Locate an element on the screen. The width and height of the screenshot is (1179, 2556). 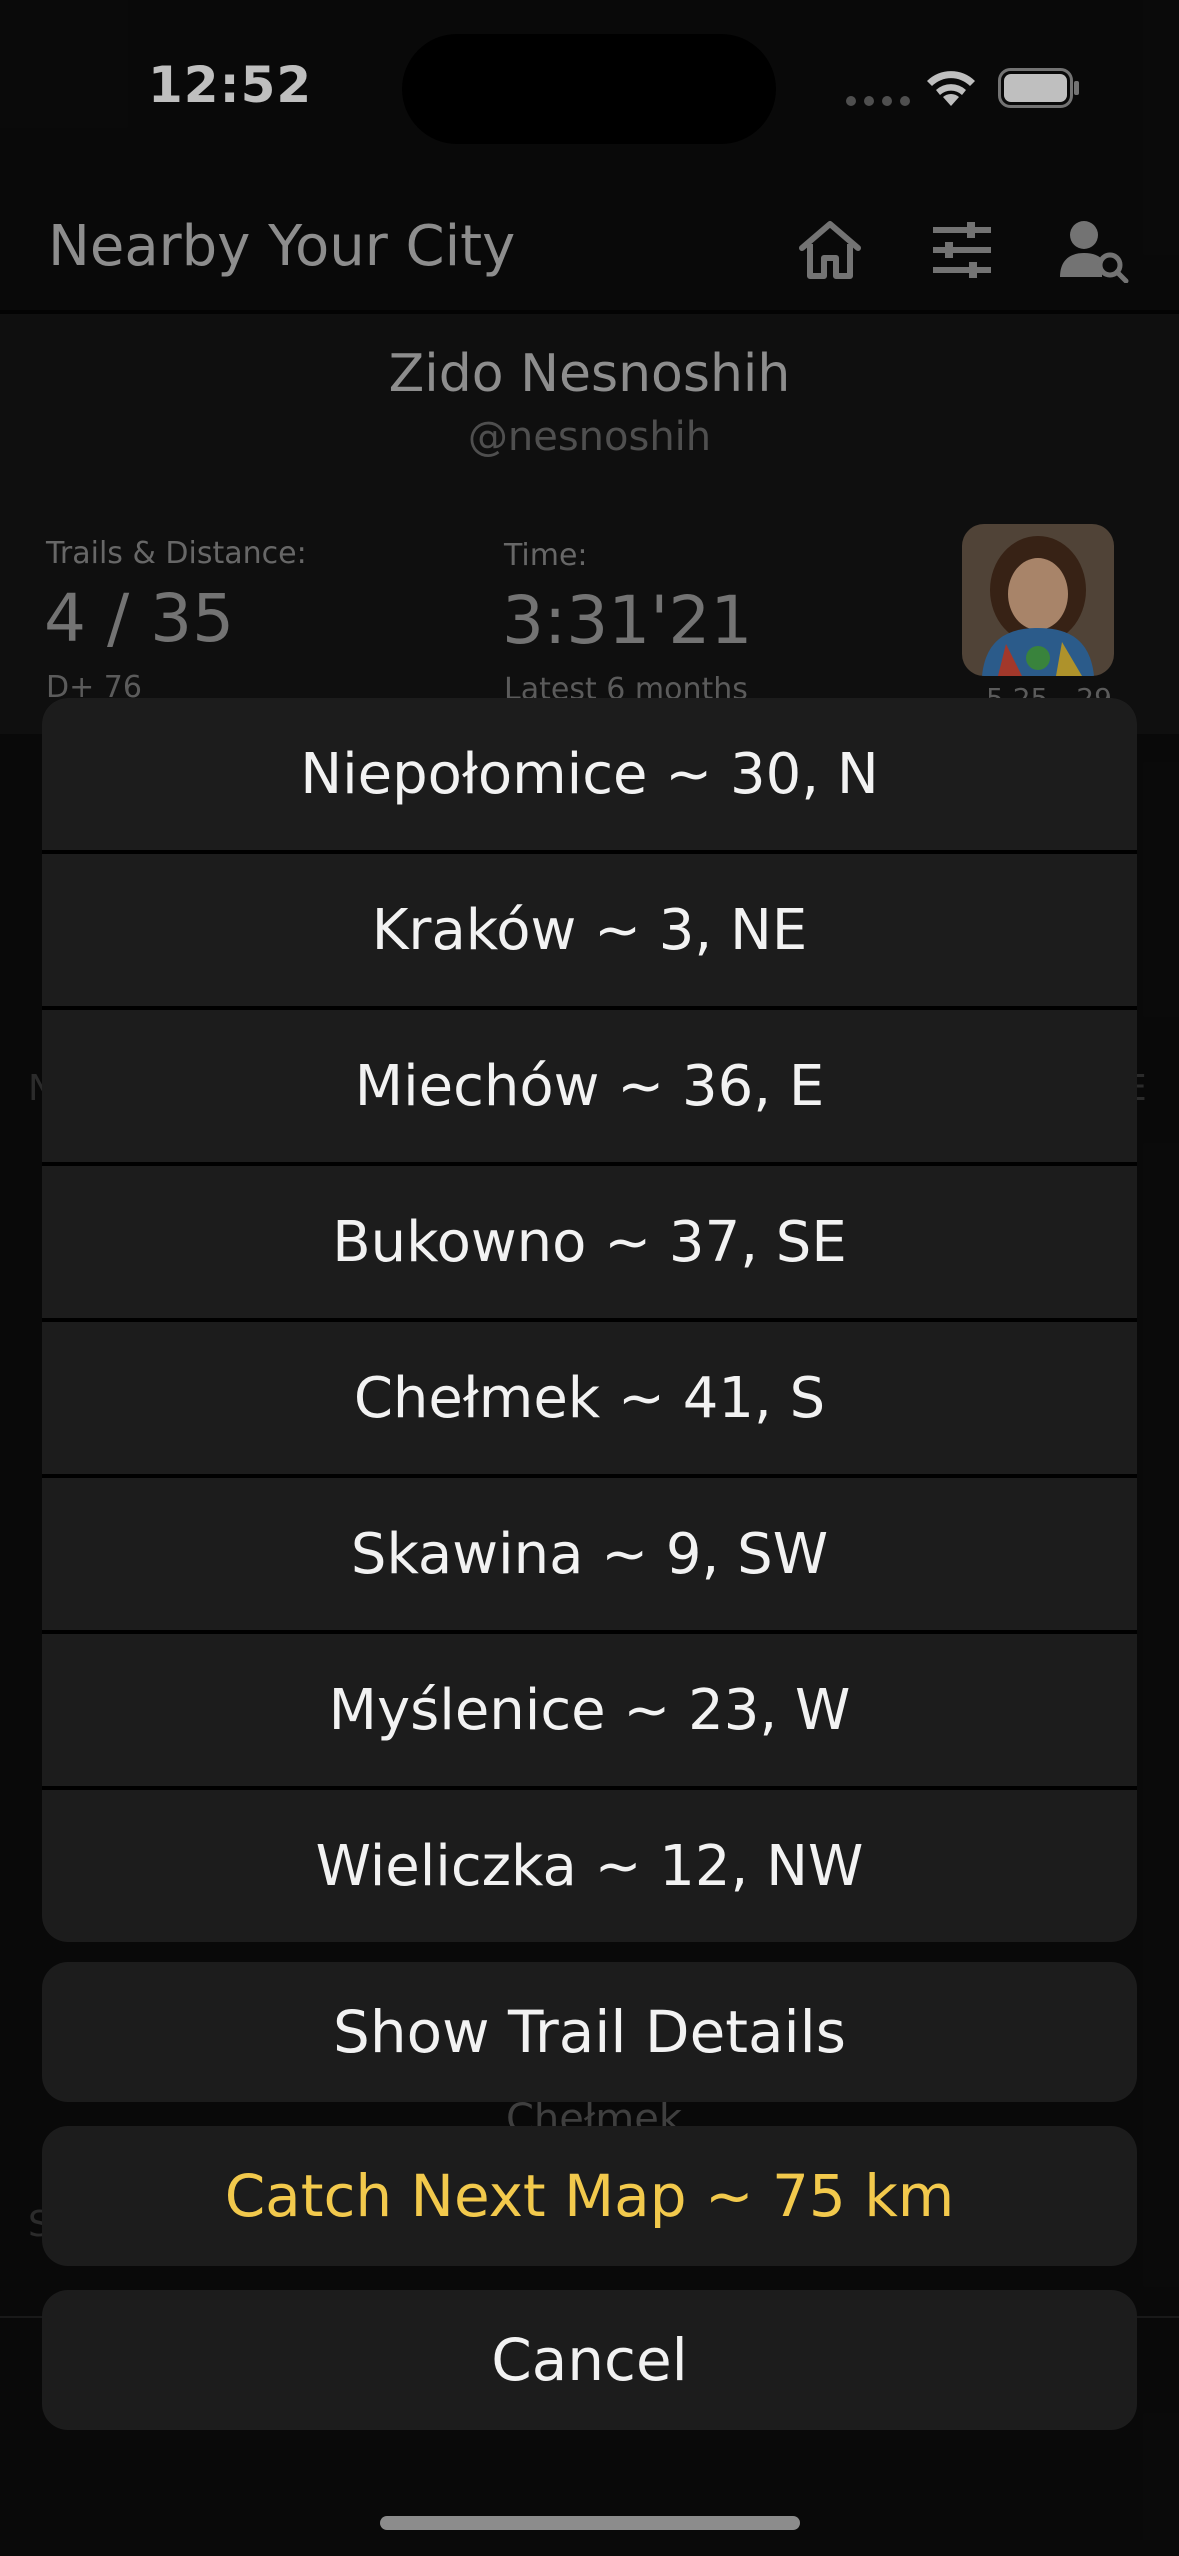
sheet-option-krakow: Kraków ~ 3, NE is located at coordinates (589, 930).